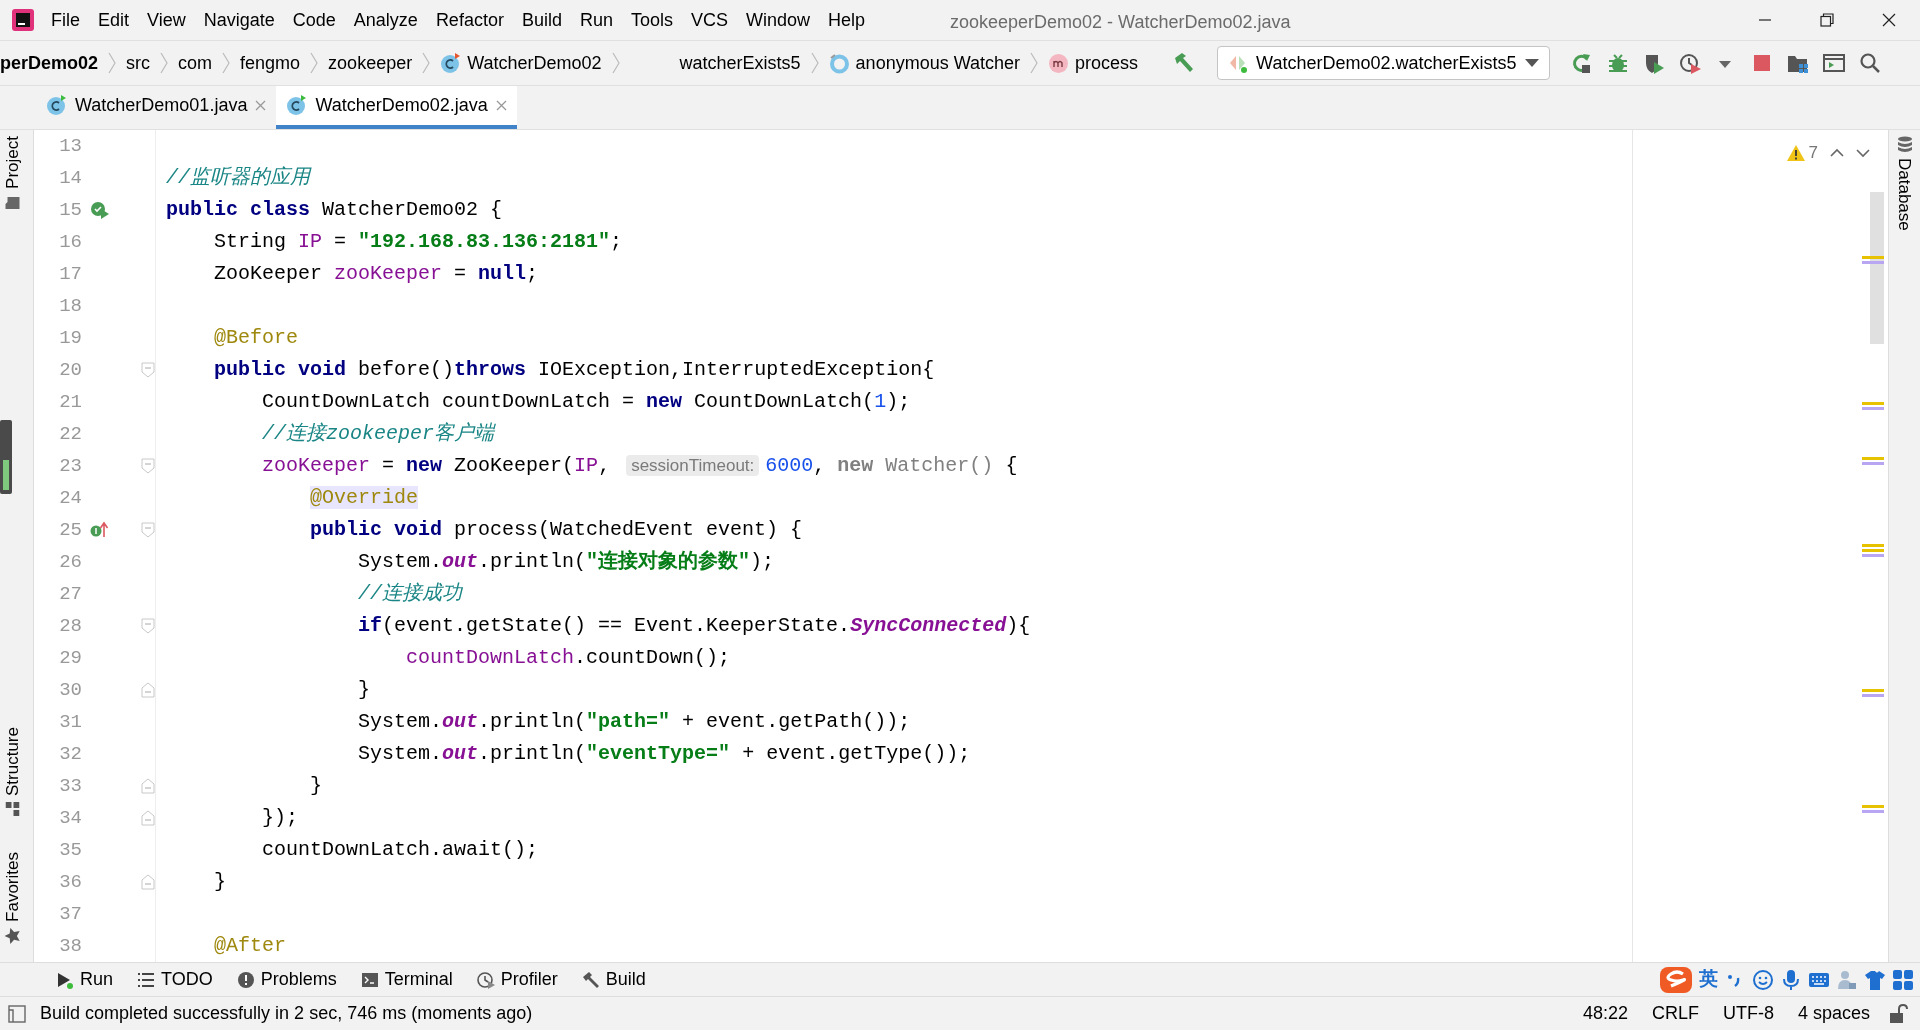 The image size is (1920, 1030). What do you see at coordinates (1791, 979) in the screenshot?
I see `microphone-icon` at bounding box center [1791, 979].